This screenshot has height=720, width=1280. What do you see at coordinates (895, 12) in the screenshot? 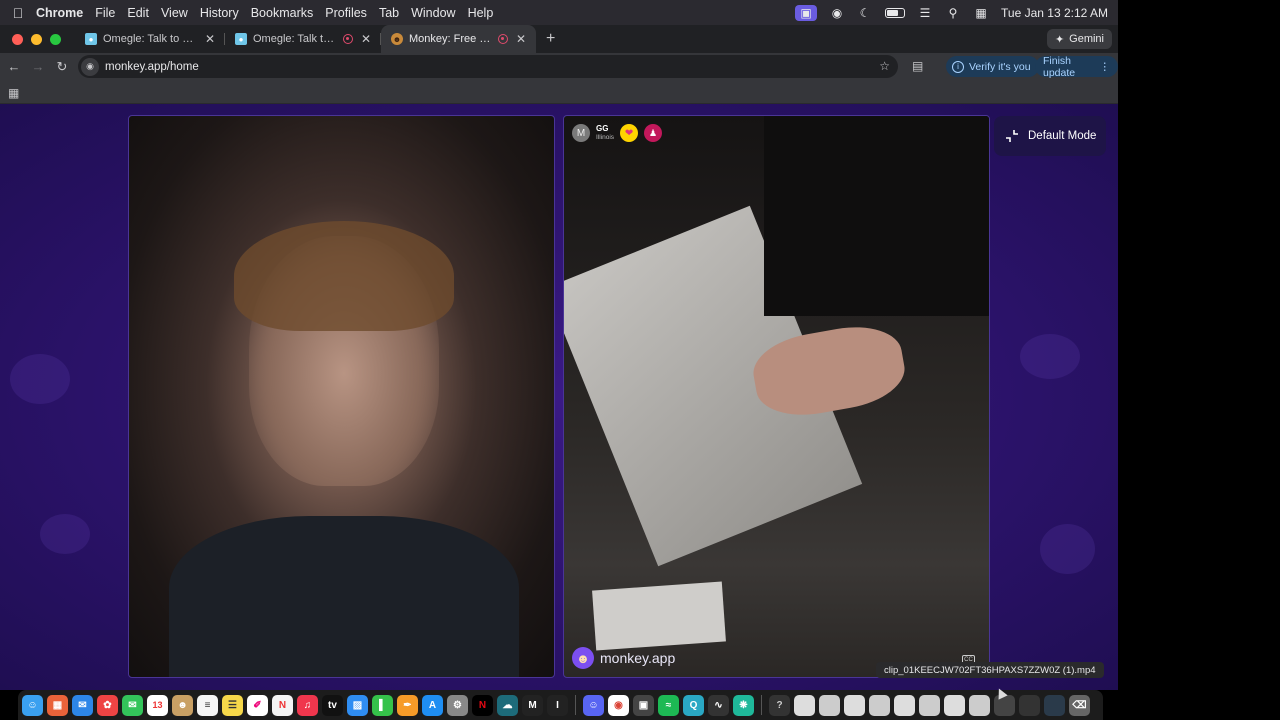
I see `battery-icon` at bounding box center [895, 12].